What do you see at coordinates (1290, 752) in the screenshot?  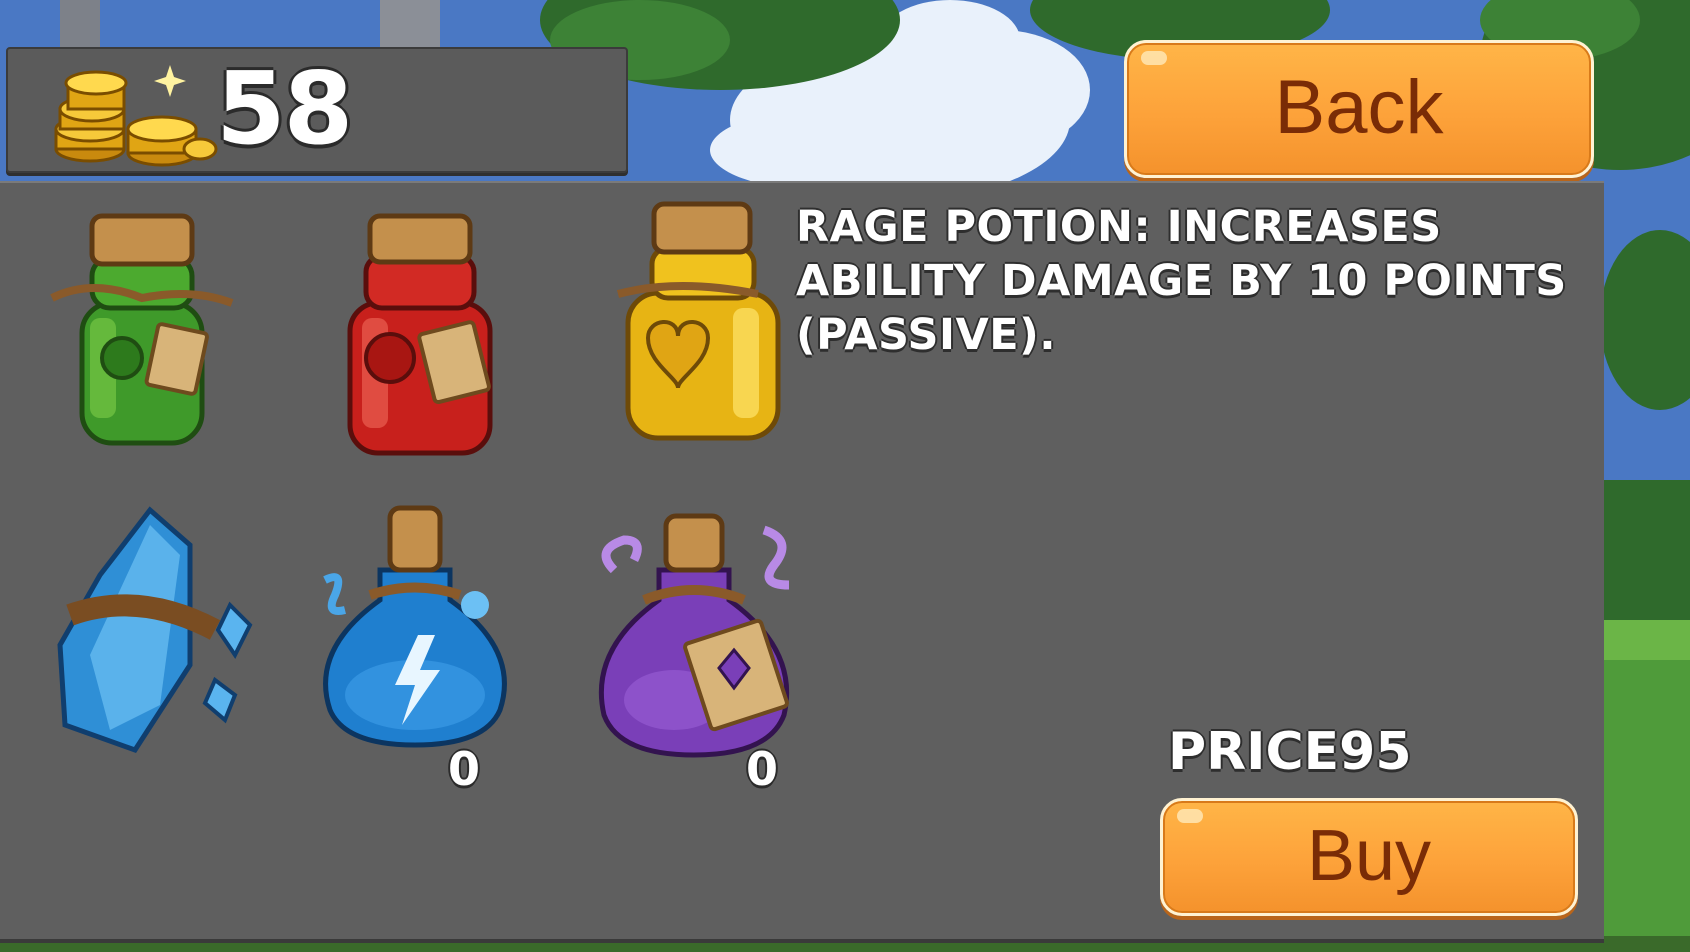 I see `item-price: PRICE95` at bounding box center [1290, 752].